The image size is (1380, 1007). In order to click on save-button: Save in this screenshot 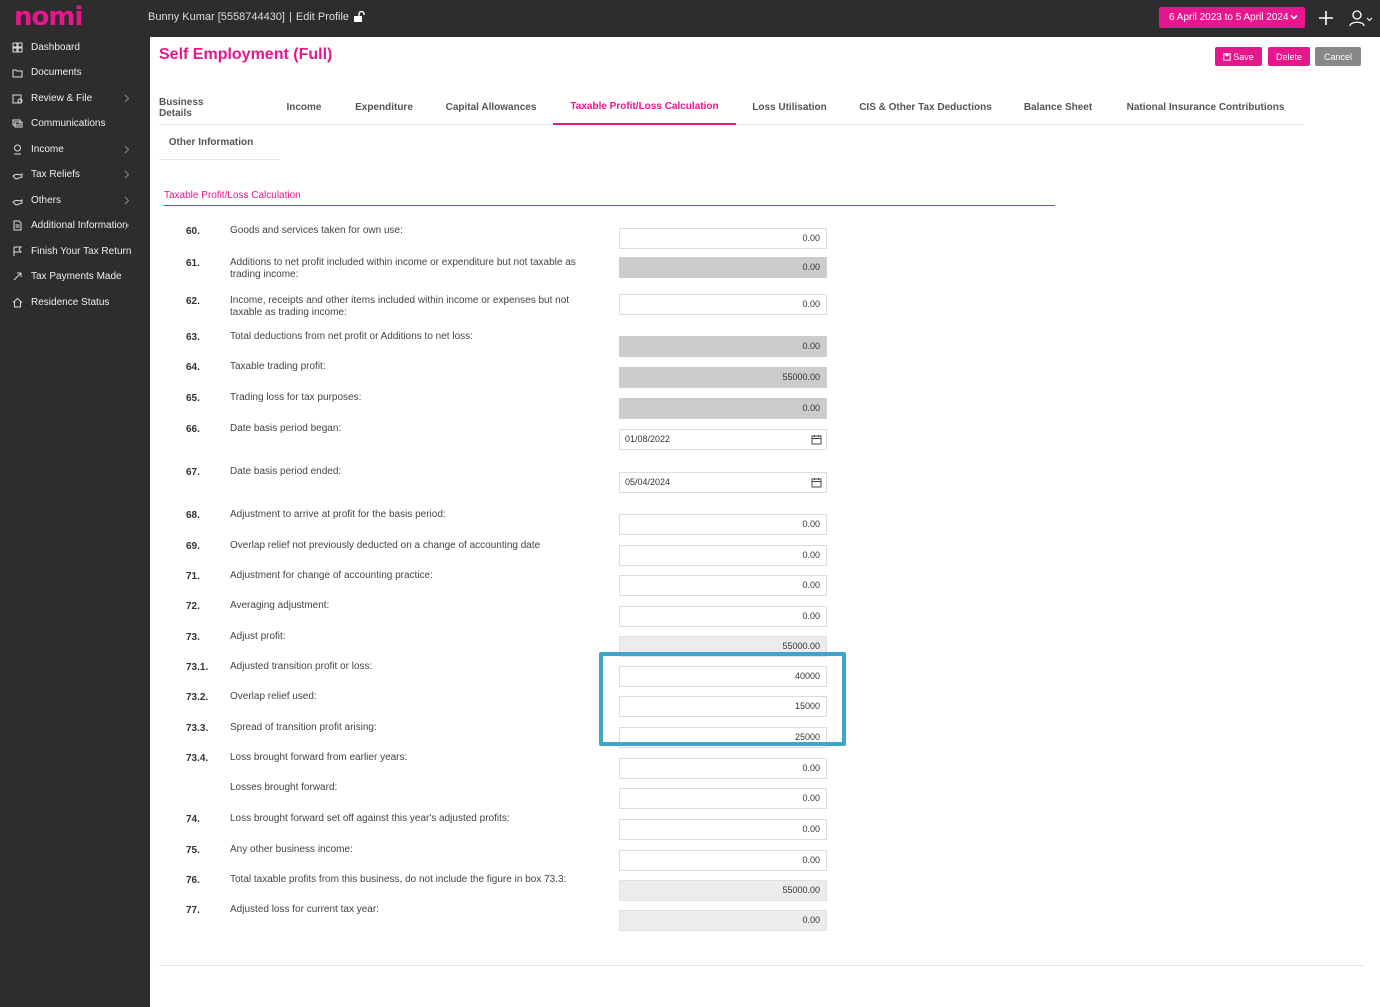, I will do `click(1238, 56)`.